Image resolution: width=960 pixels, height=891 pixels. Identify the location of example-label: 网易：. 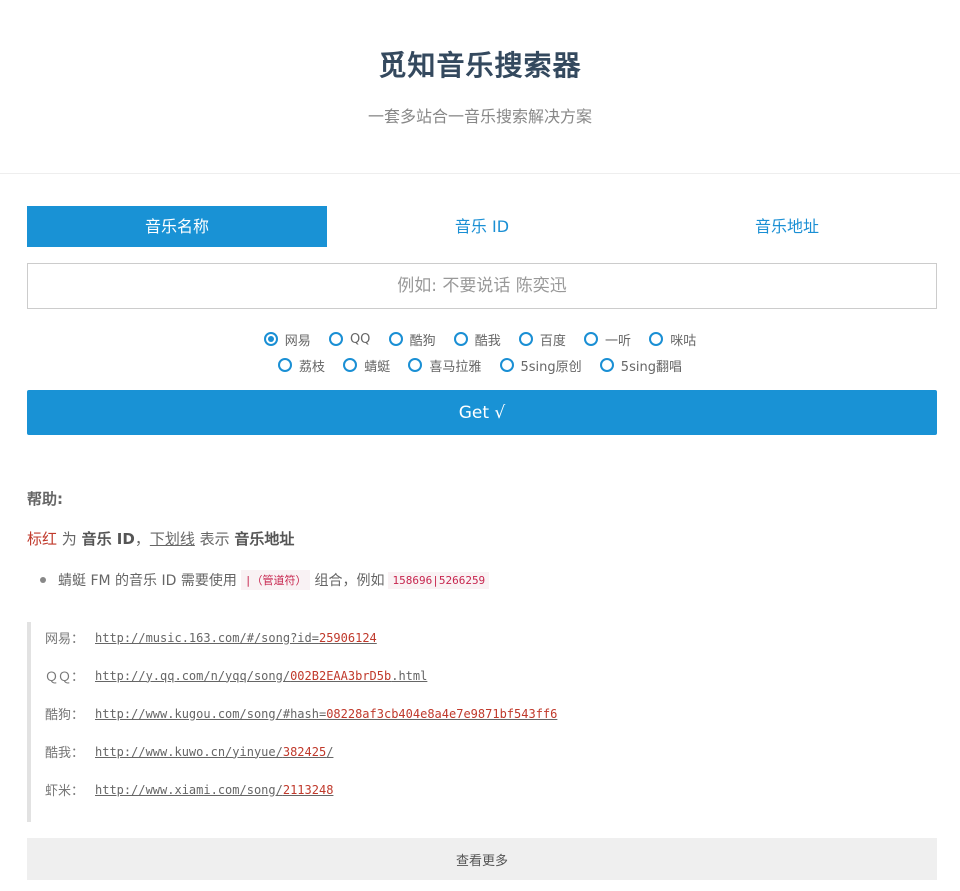
(65, 639).